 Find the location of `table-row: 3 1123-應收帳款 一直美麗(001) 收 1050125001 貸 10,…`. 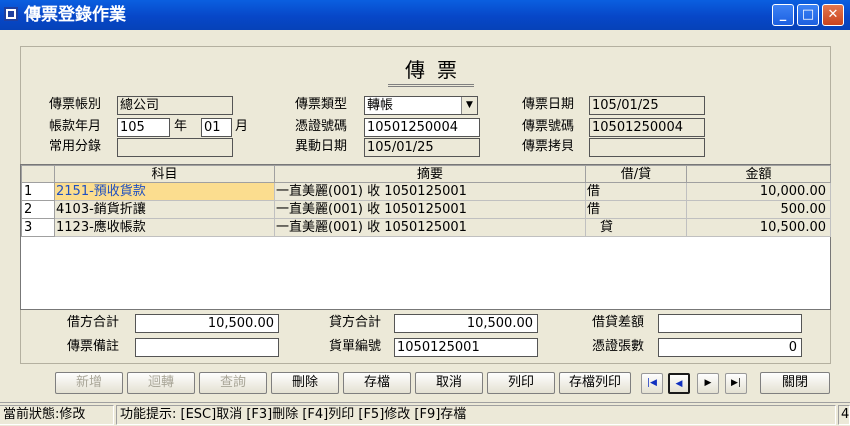

table-row: 3 1123-應收帳款 一直美麗(001) 收 1050125001 貸 10,… is located at coordinates (426, 227).